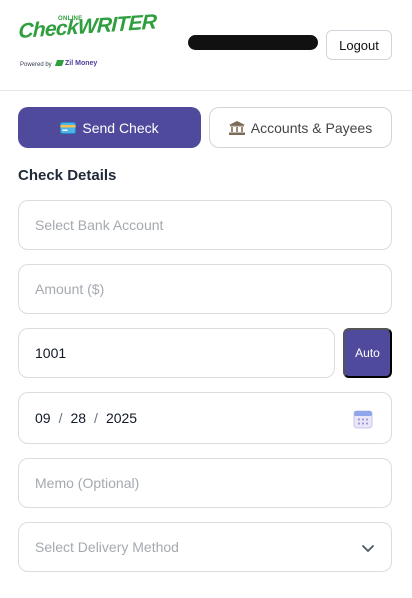  I want to click on tab-send-check-label: Send Check, so click(120, 127).